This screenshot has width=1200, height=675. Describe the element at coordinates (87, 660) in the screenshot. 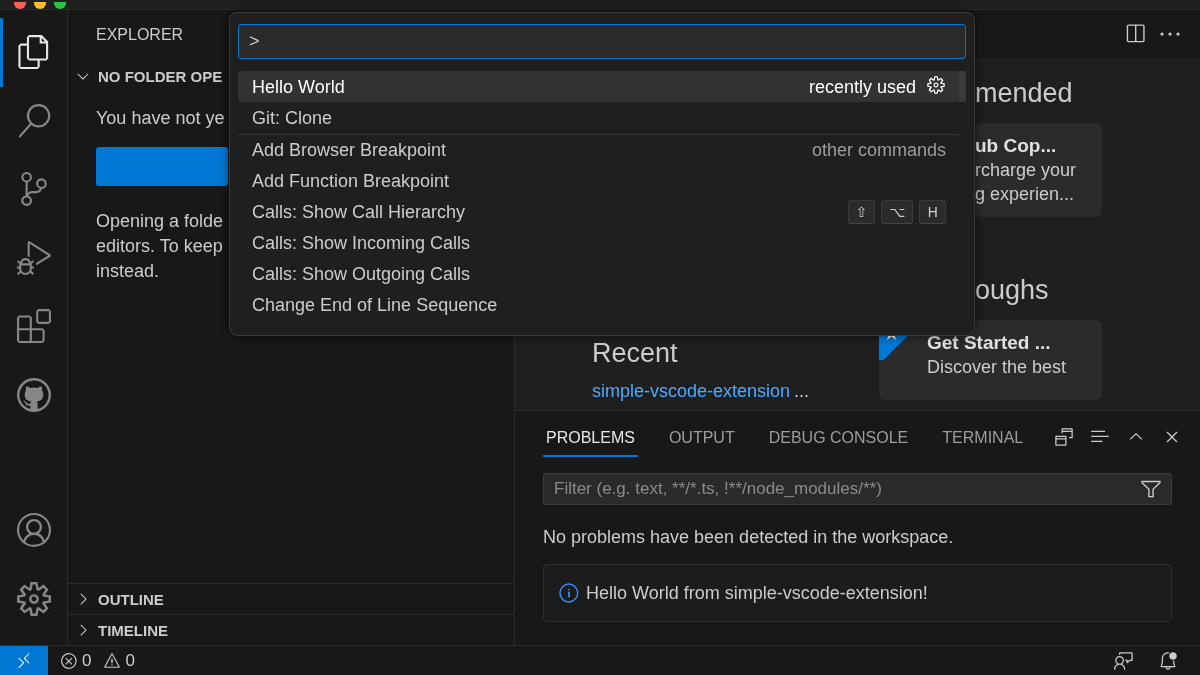

I see `error-count: 0` at that location.